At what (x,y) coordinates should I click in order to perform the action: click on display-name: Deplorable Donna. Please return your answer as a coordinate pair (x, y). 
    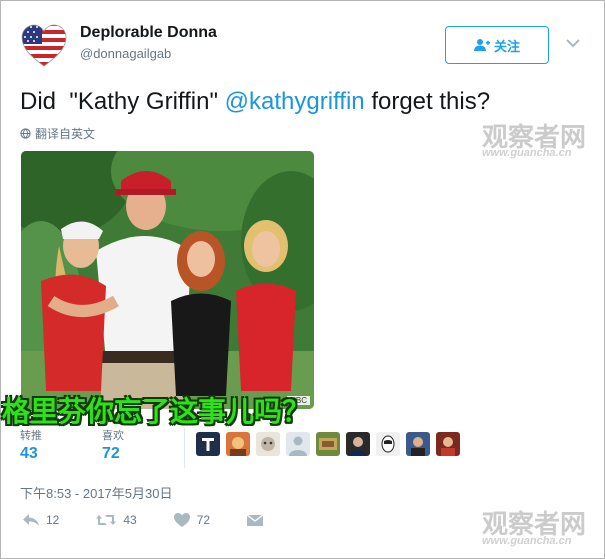
    Looking at the image, I should click on (148, 33).